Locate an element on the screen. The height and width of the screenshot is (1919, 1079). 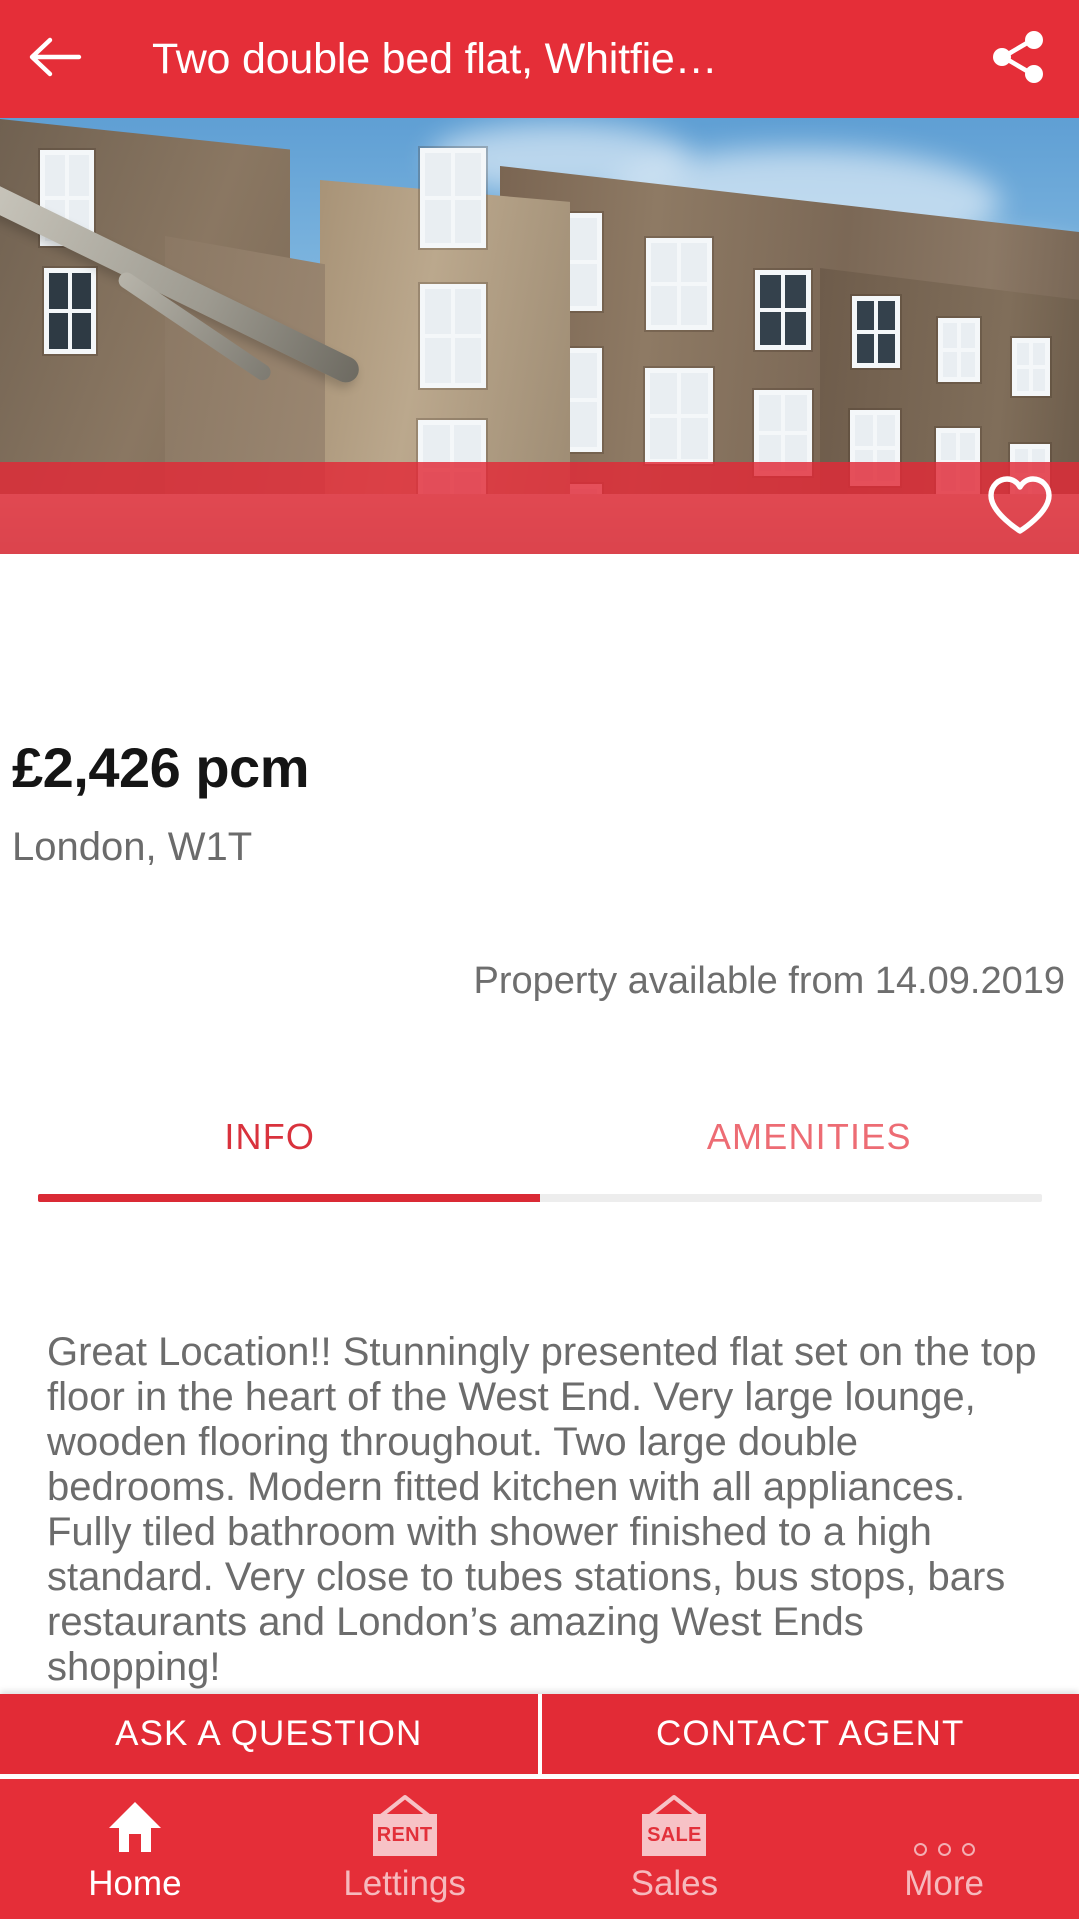
share-button is located at coordinates (1019, 59).